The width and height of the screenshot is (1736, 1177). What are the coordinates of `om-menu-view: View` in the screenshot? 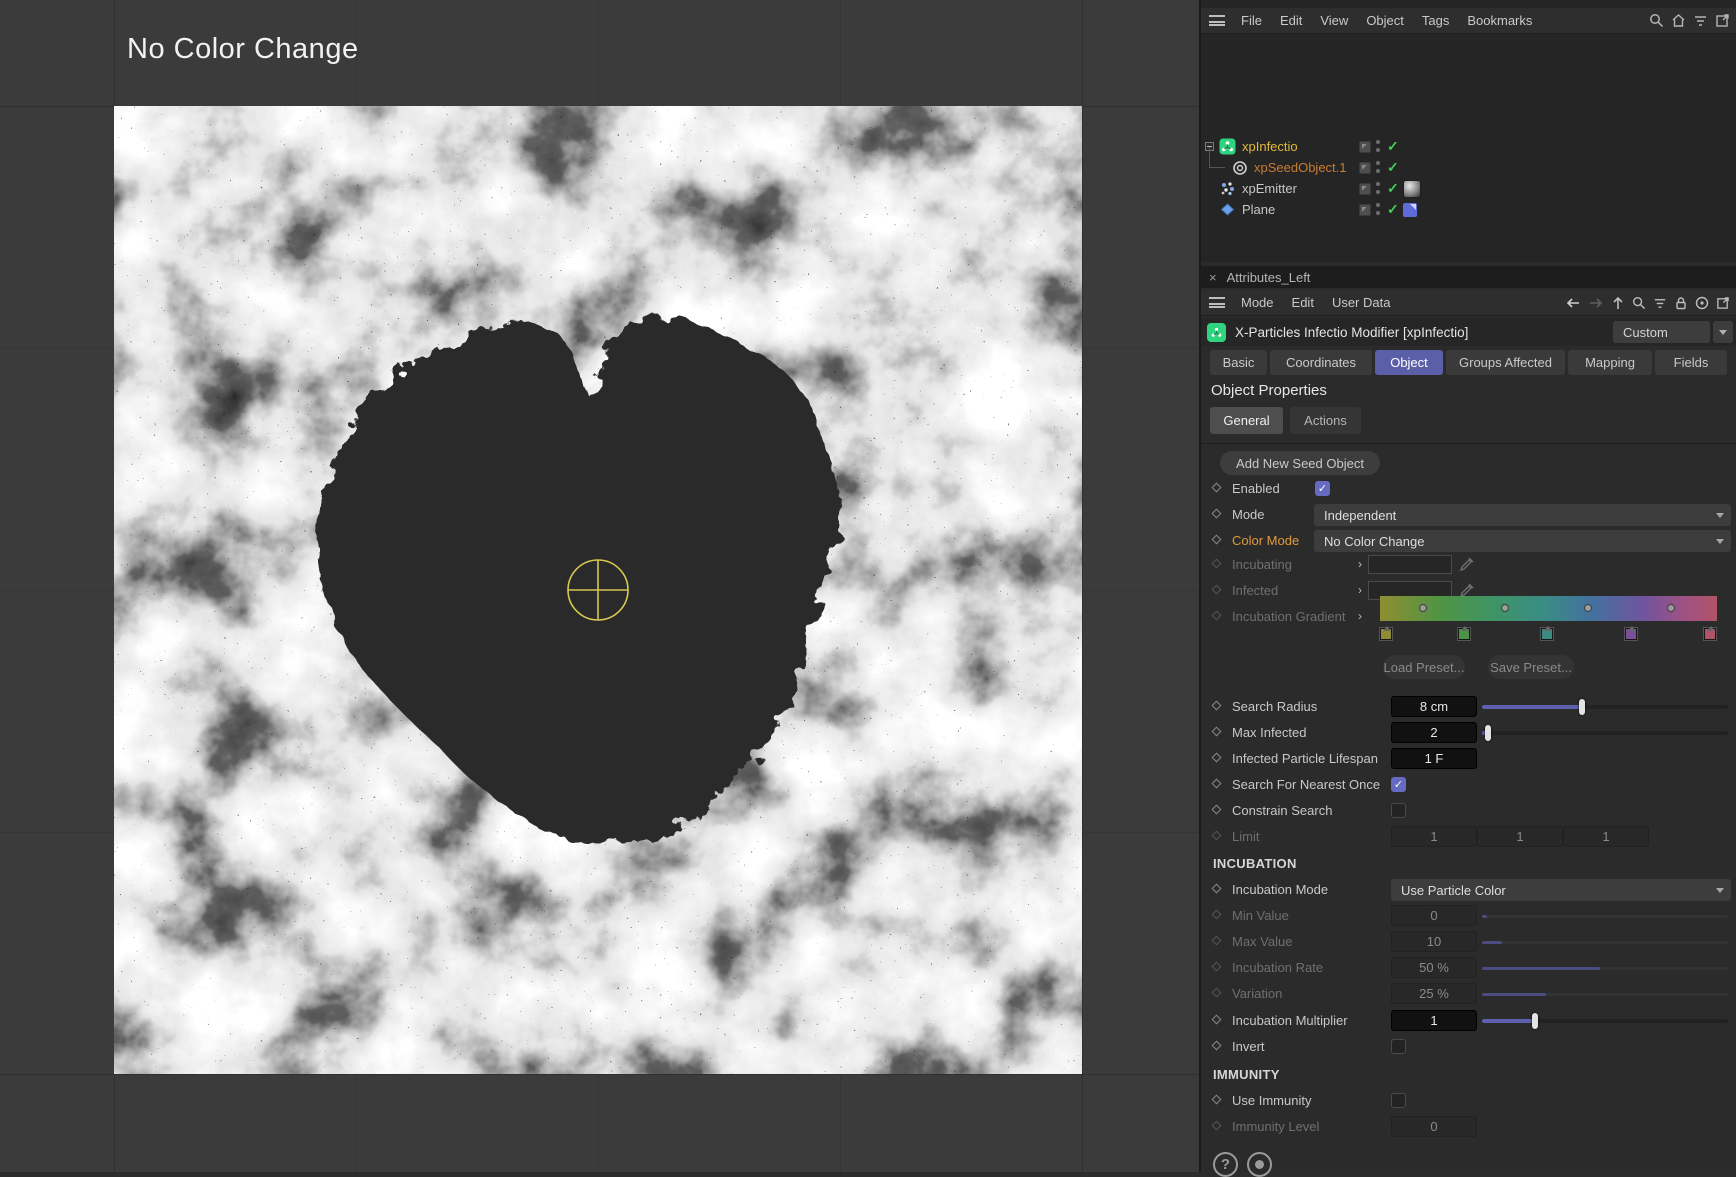 It's located at (1334, 20).